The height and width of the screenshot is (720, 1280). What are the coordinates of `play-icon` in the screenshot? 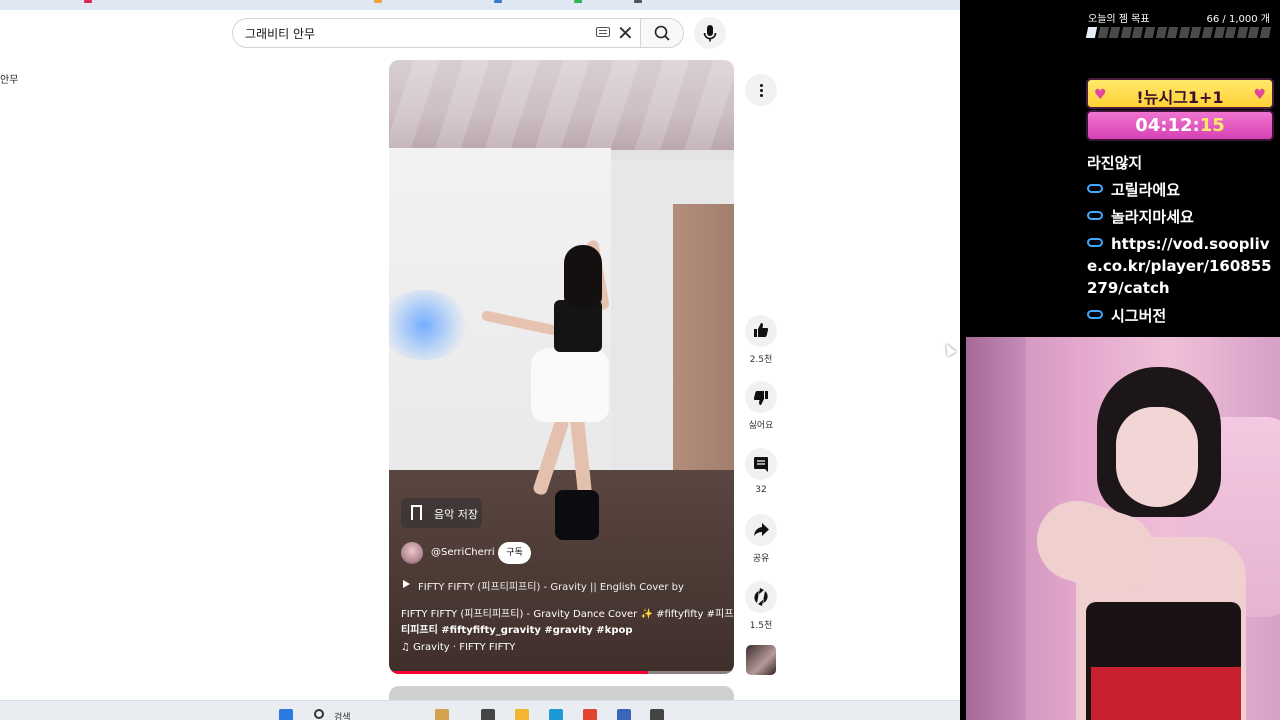 It's located at (406, 584).